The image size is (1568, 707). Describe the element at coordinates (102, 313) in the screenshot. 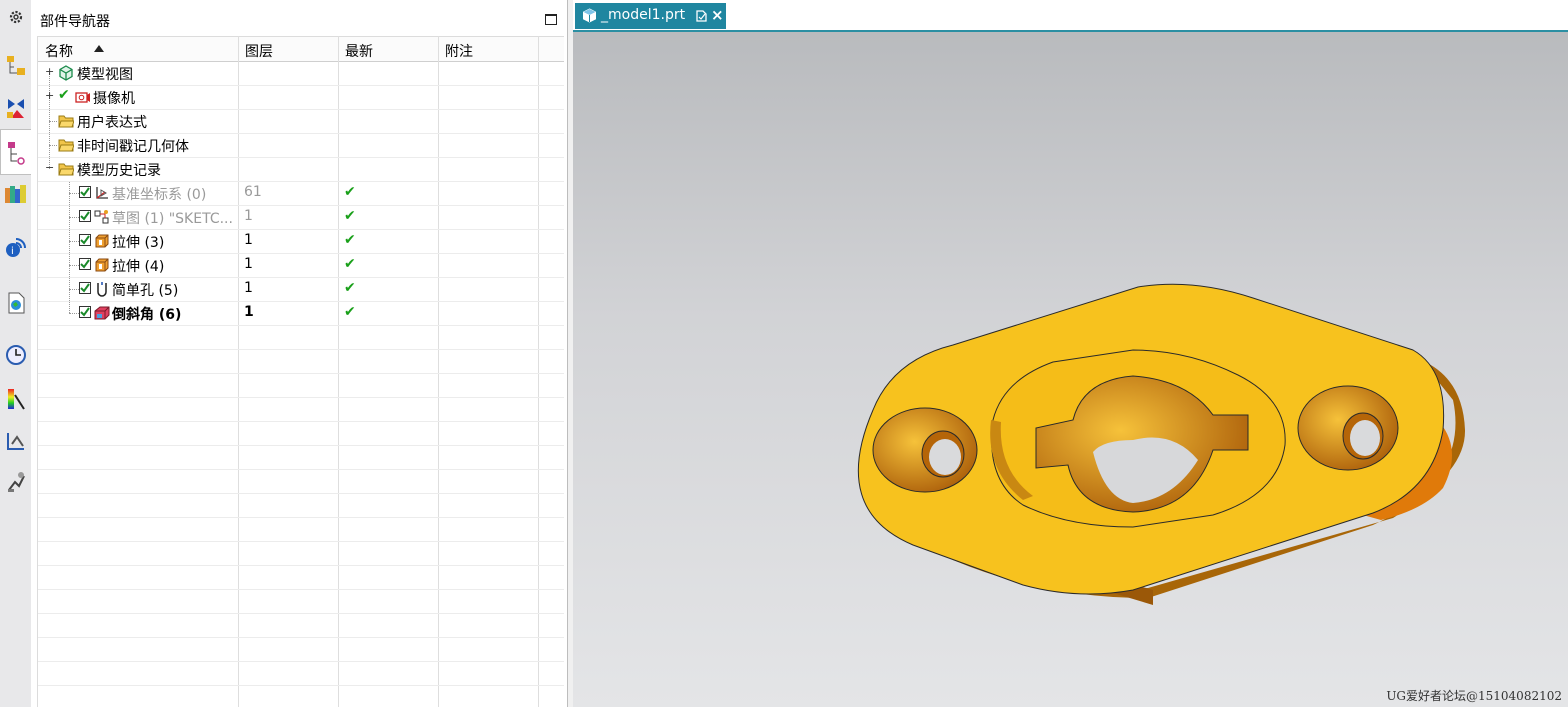

I see `chamfer-icon` at that location.